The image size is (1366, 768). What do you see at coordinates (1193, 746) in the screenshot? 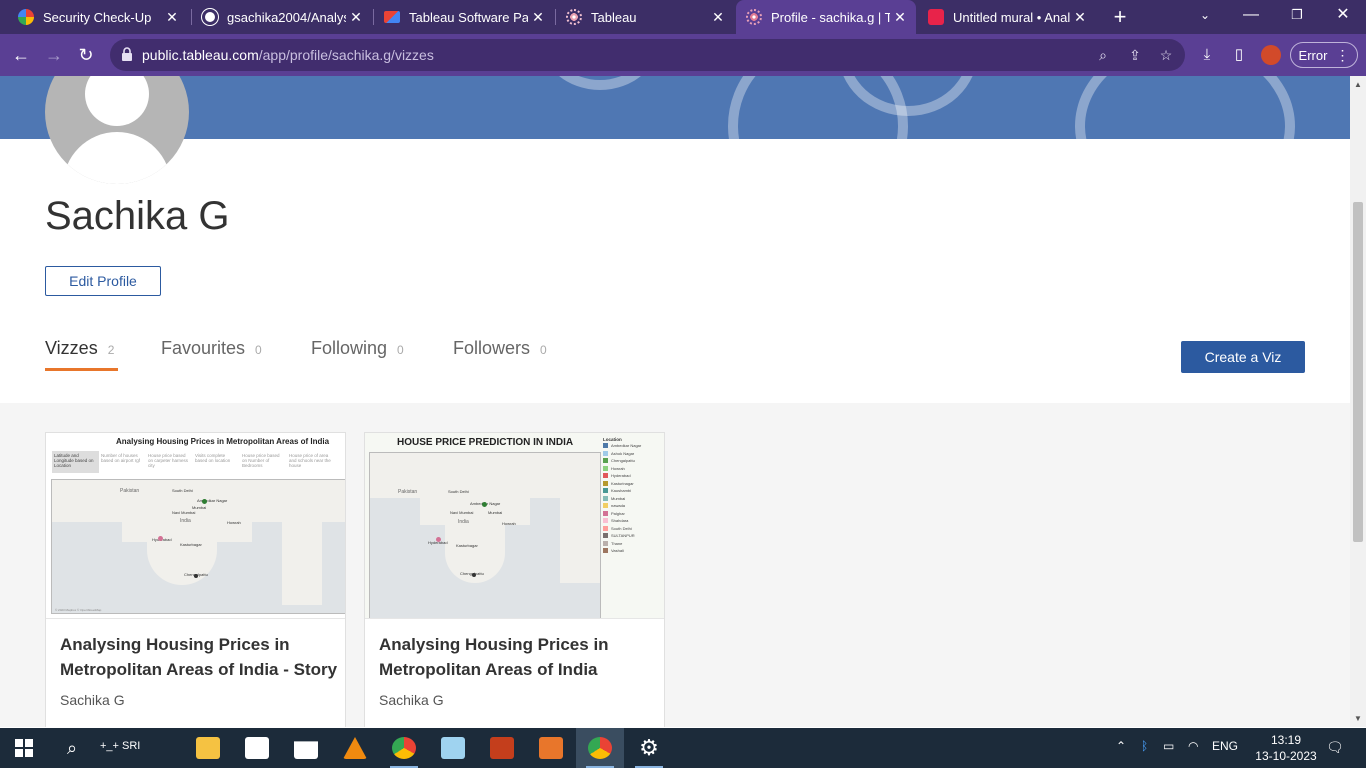
I see `wifi-icon: ◠` at bounding box center [1193, 746].